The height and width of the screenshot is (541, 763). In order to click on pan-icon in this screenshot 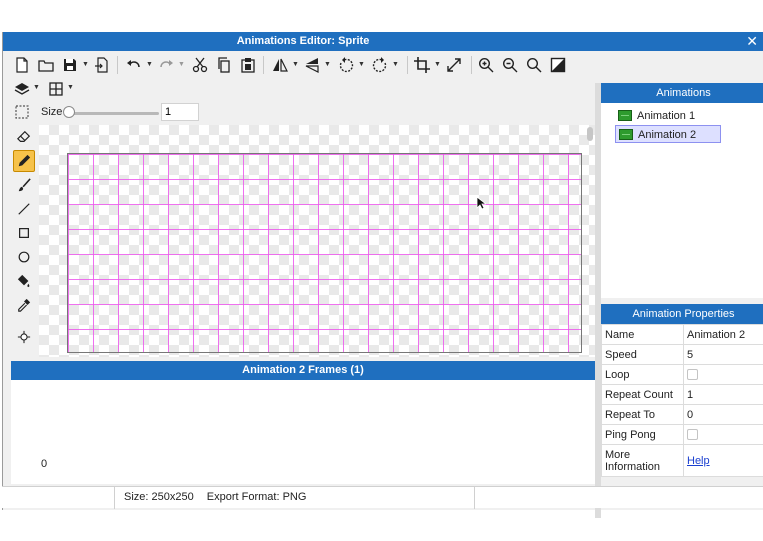, I will do `click(24, 337)`.